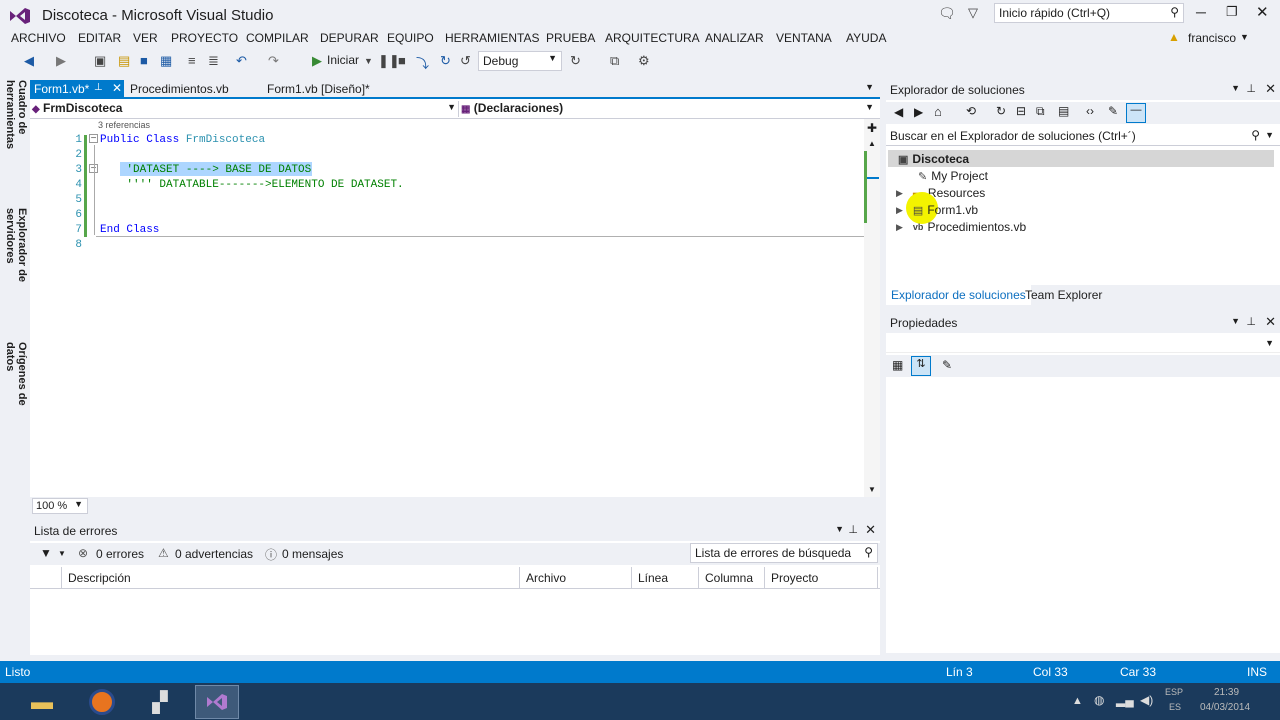 This screenshot has width=1280, height=720. What do you see at coordinates (576, 578) in the screenshot?
I see `column-archivo: Archivo` at bounding box center [576, 578].